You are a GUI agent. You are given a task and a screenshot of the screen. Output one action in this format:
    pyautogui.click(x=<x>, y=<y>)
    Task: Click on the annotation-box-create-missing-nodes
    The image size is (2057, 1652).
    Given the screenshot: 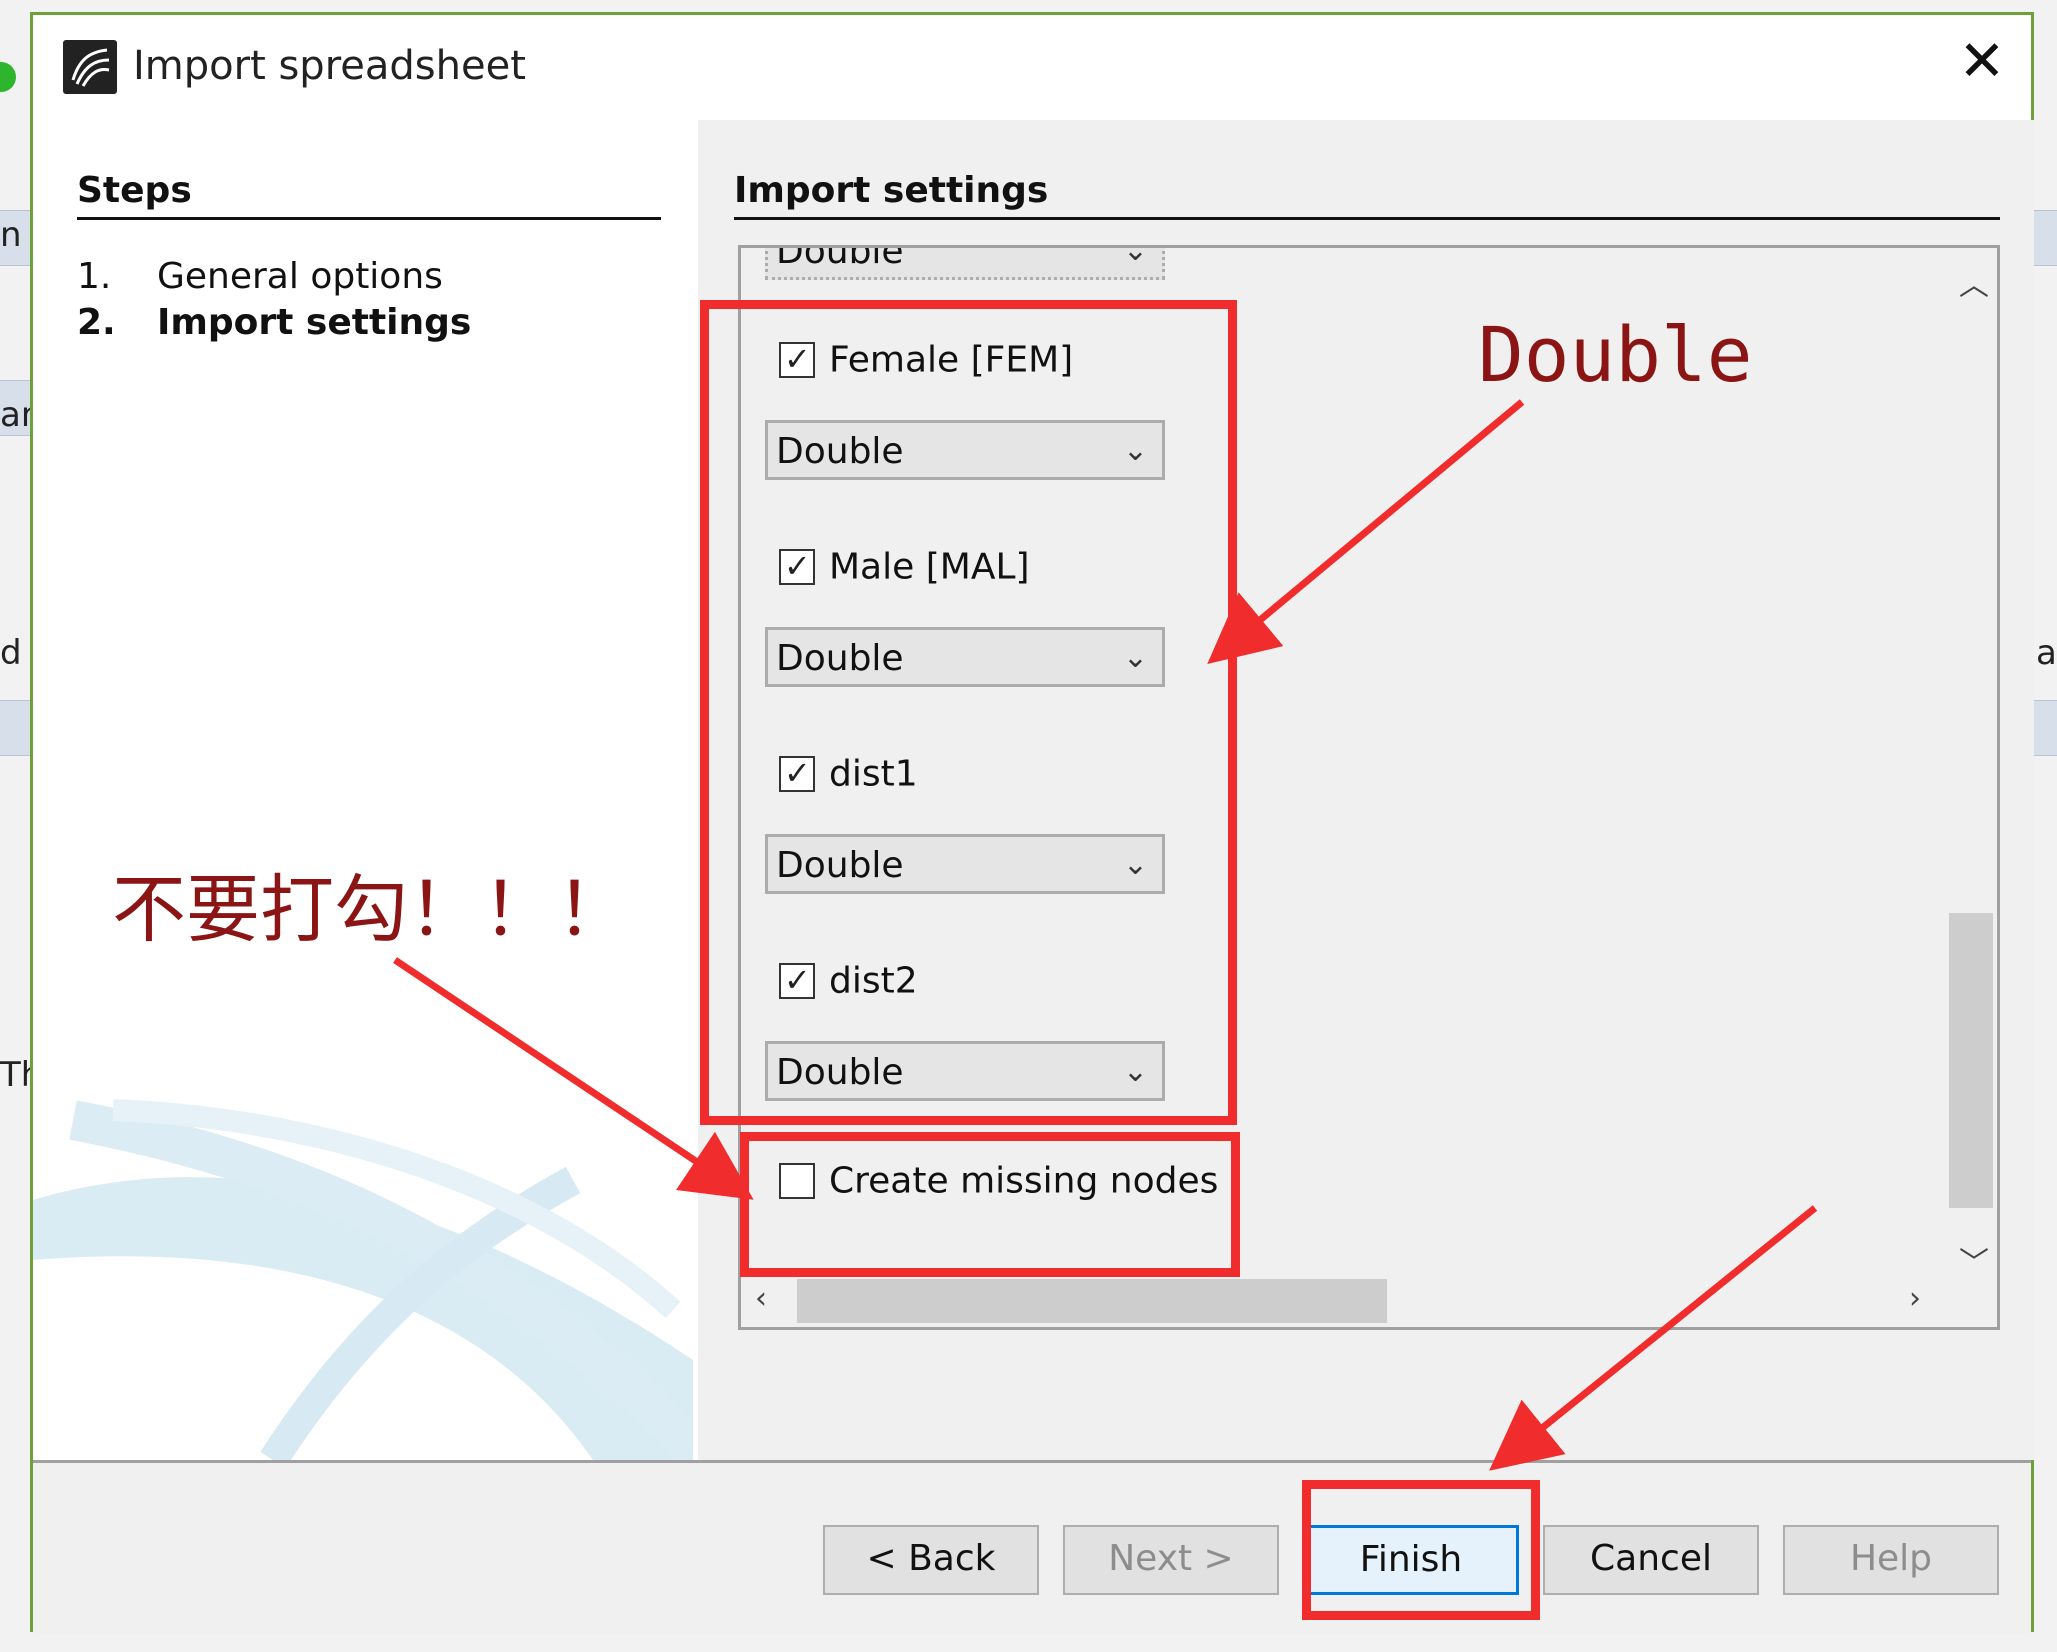 What is the action you would take?
    pyautogui.click(x=990, y=1204)
    